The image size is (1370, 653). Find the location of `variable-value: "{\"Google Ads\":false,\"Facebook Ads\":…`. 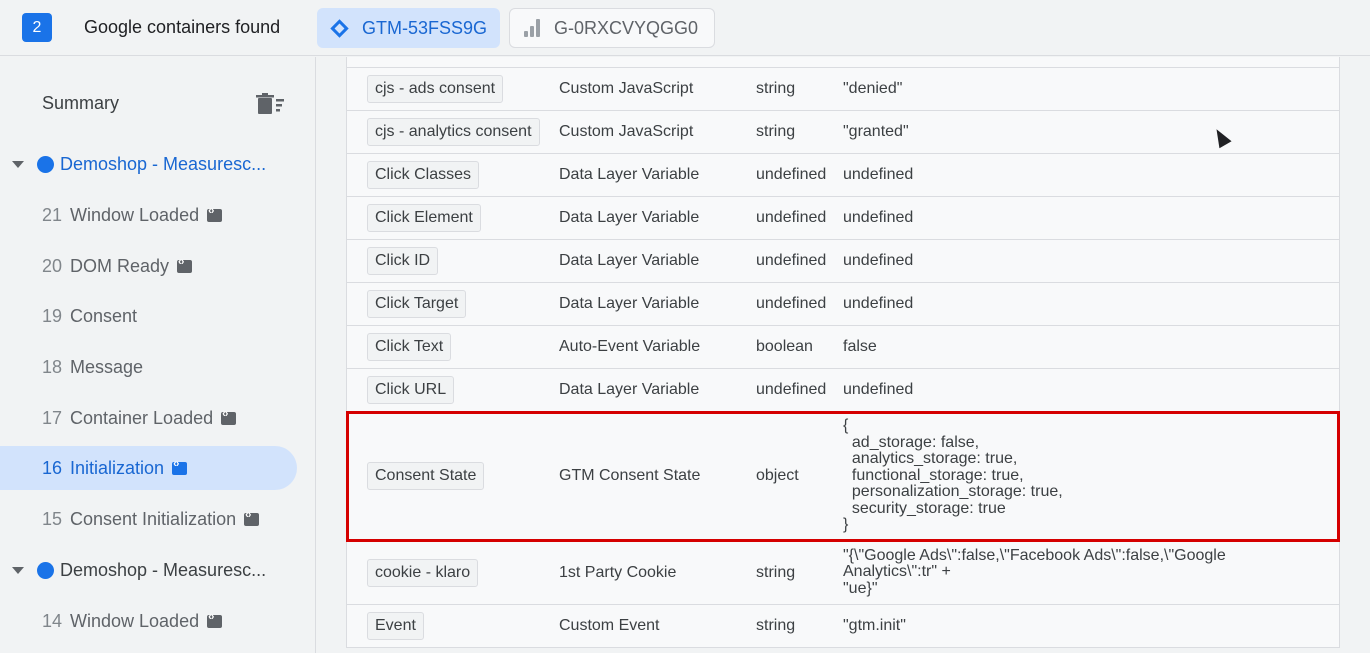

variable-value: "{\"Google Ads\":false,\"Facebook Ads\":… is located at coordinates (1034, 571).